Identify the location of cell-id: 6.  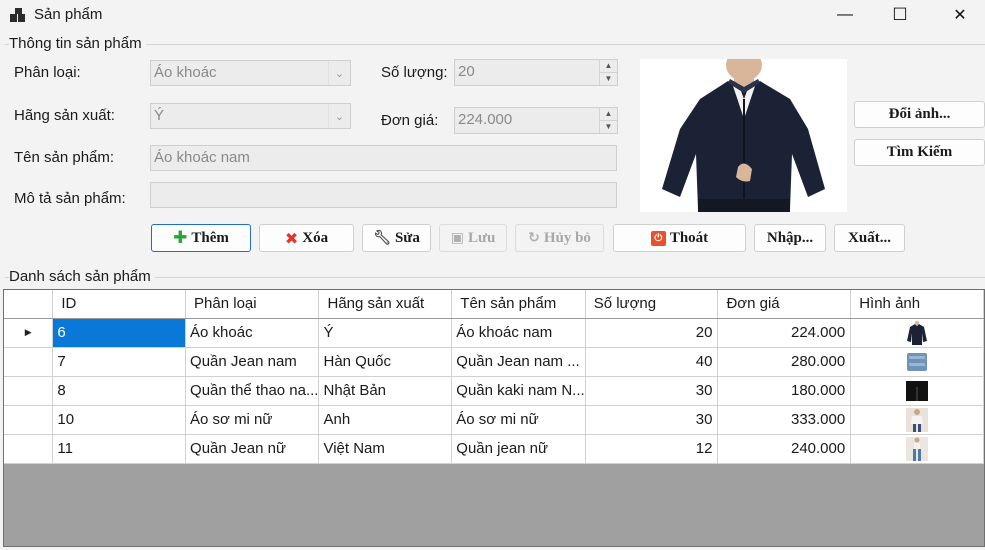
(119, 333).